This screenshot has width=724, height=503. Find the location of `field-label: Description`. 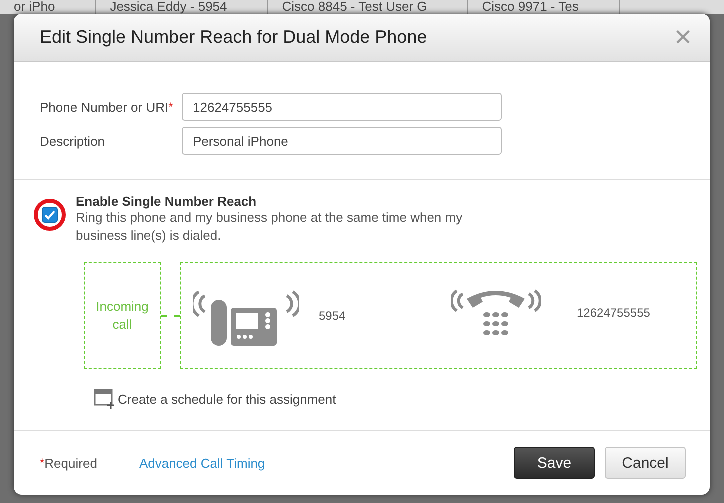

field-label: Description is located at coordinates (73, 141).